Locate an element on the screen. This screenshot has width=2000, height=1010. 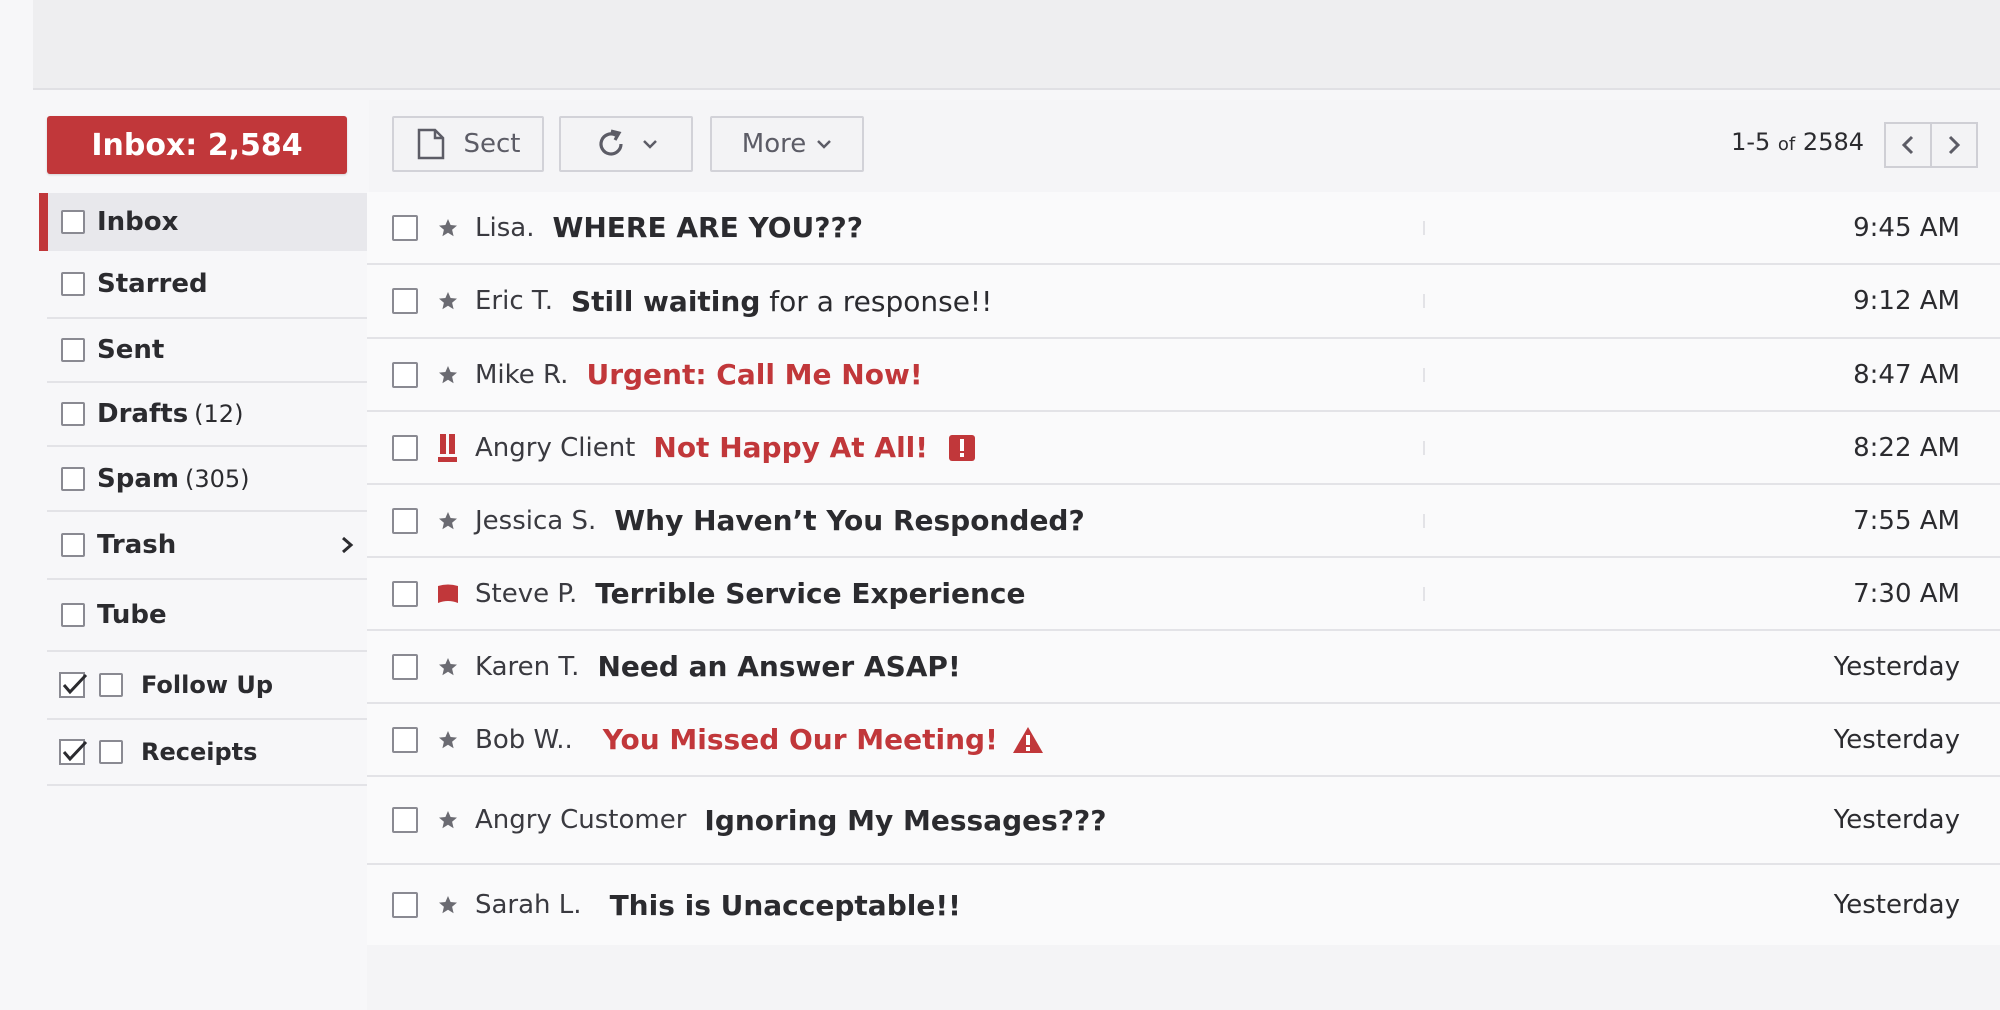
pager-of: of is located at coordinates (1786, 144).